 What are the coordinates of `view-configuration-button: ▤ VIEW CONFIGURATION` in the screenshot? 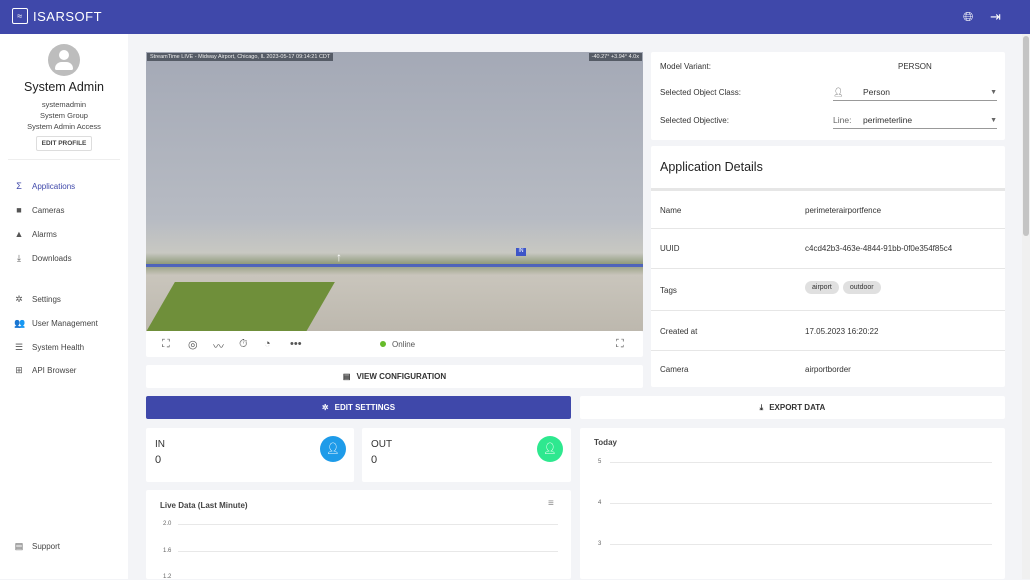 It's located at (394, 376).